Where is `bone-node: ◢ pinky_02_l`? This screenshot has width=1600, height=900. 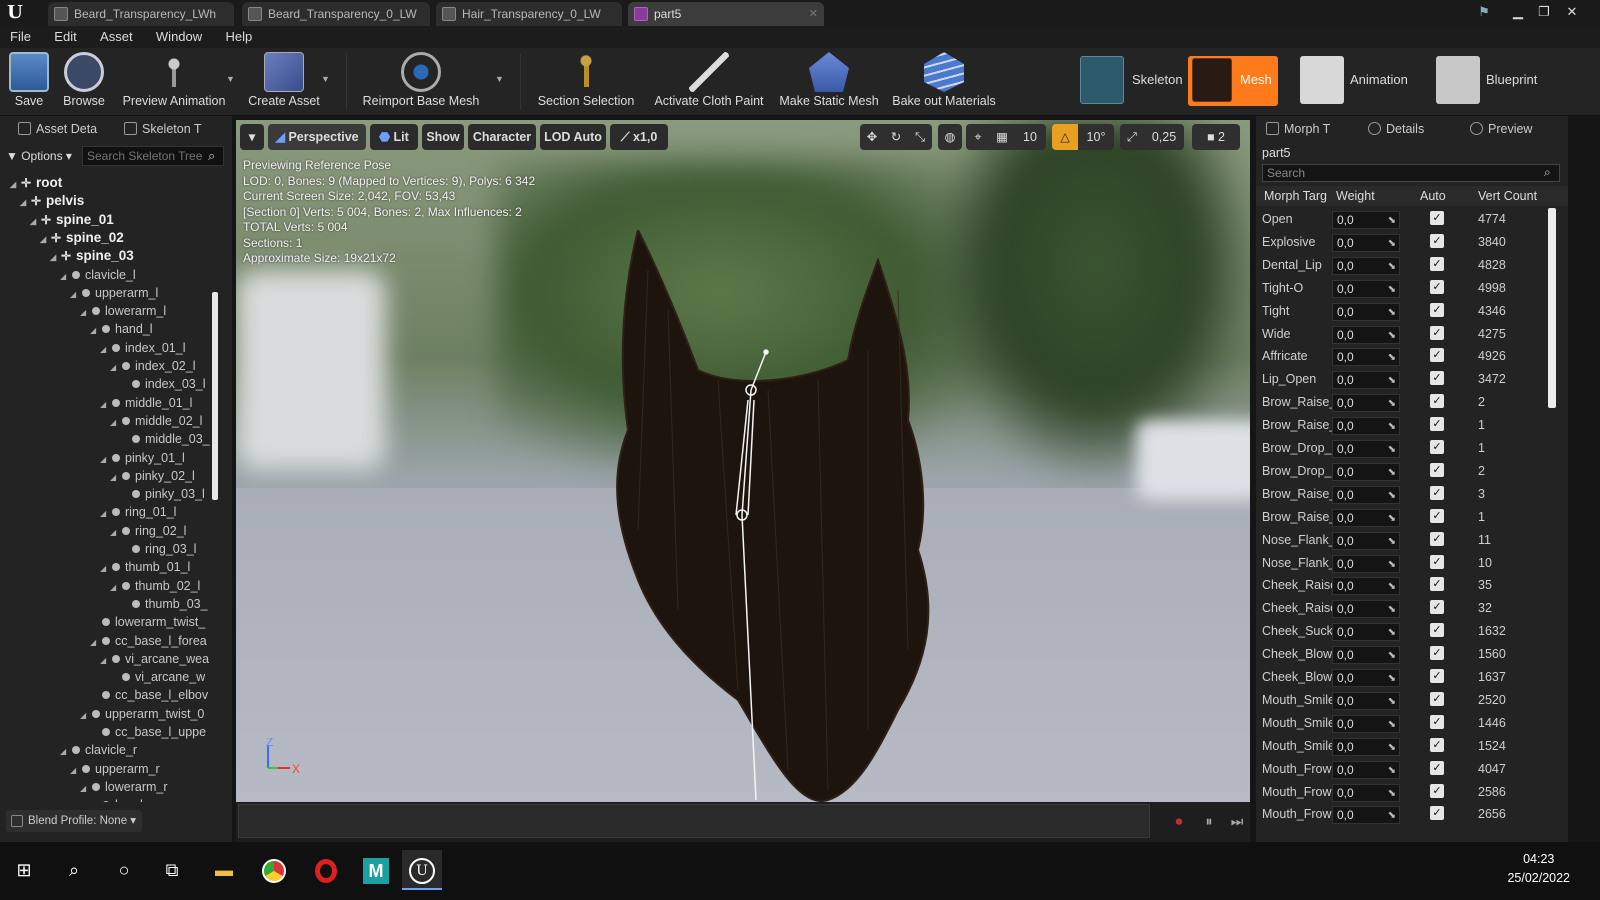
bone-node: ◢ pinky_02_l is located at coordinates (152, 476).